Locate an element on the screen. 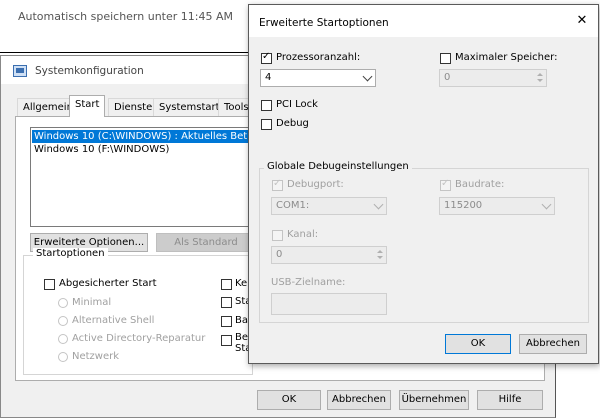 The width and height of the screenshot is (600, 418). max-memory-stepper: 0 is located at coordinates (493, 78).